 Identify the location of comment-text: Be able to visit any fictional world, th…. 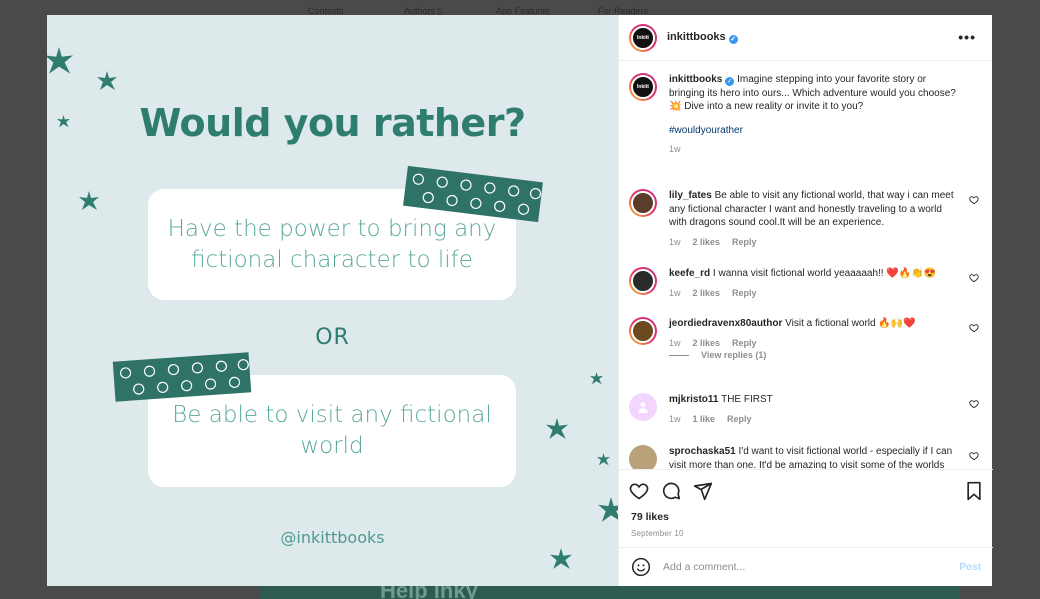
(811, 209).